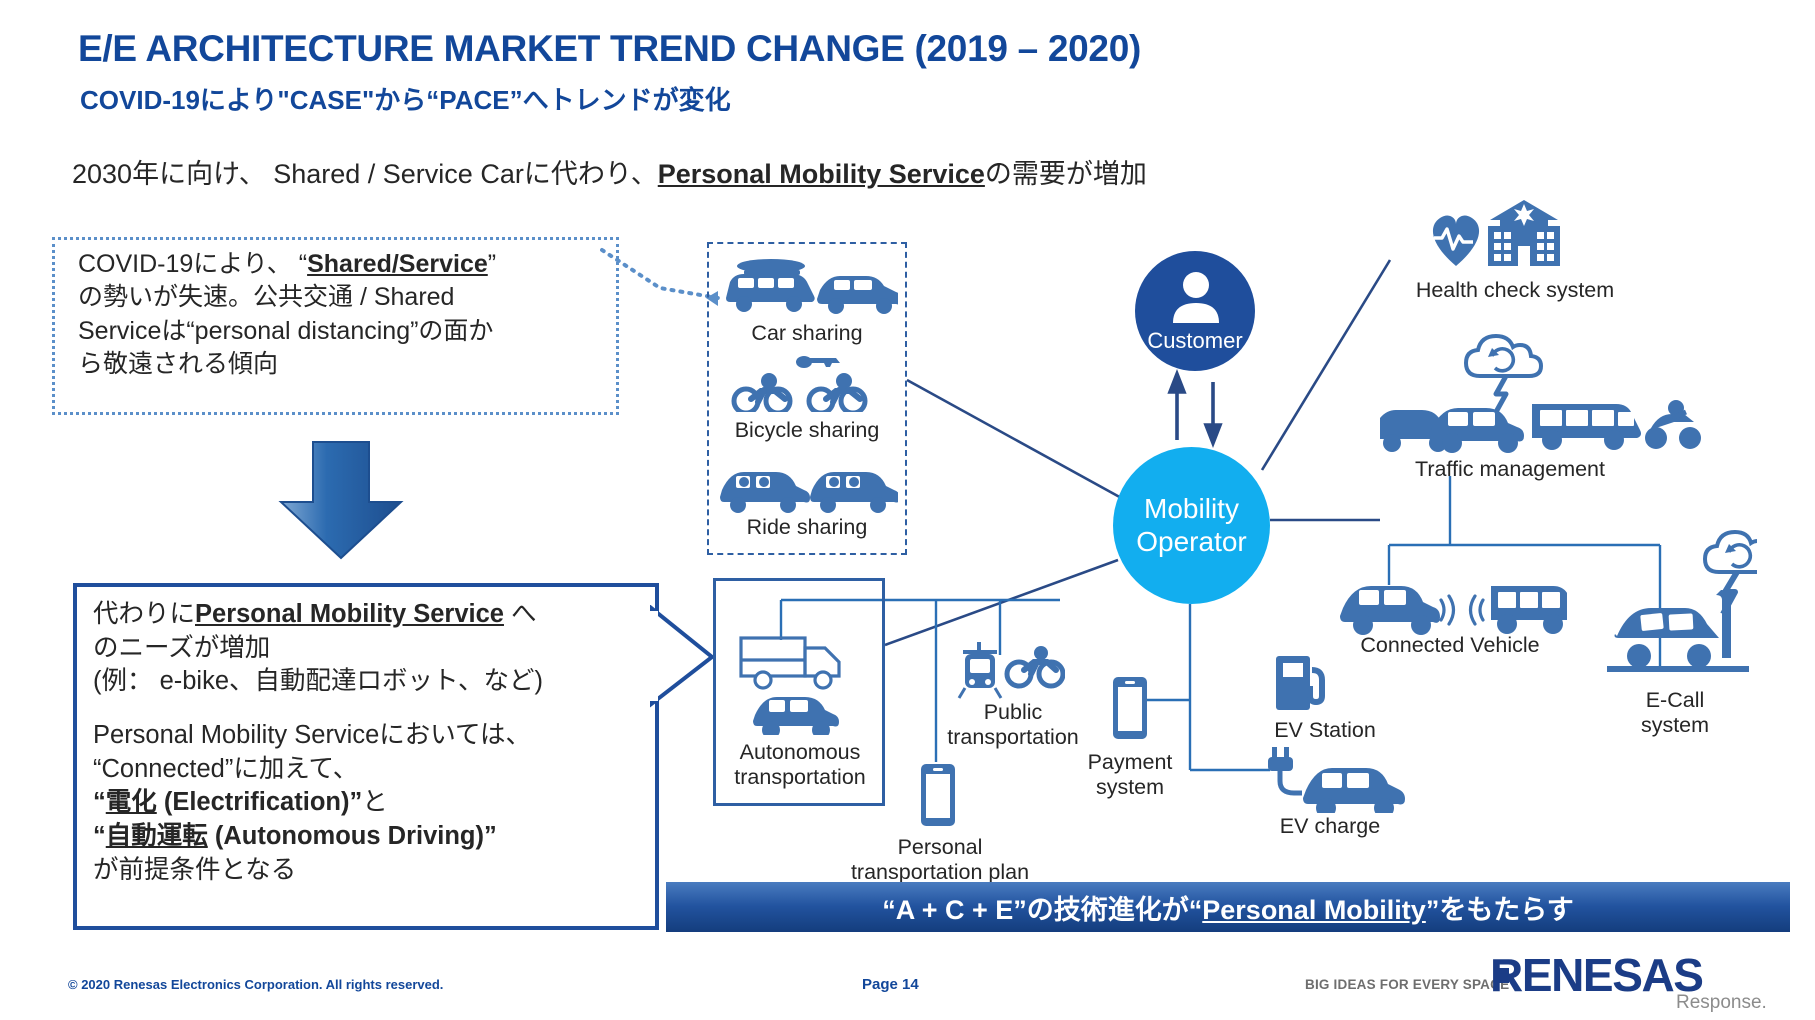 Image resolution: width=1815 pixels, height=1020 pixels. I want to click on callout-l1-after: へ, so click(520, 614).